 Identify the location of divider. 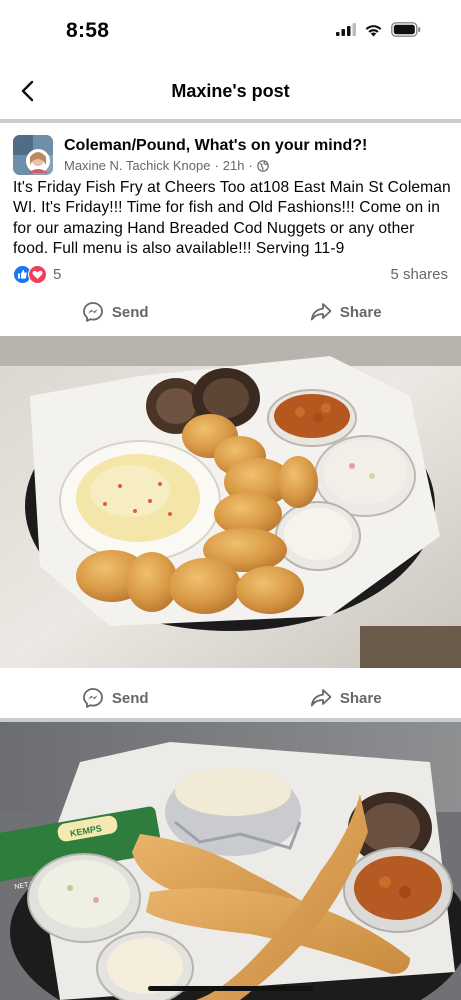
(230, 121).